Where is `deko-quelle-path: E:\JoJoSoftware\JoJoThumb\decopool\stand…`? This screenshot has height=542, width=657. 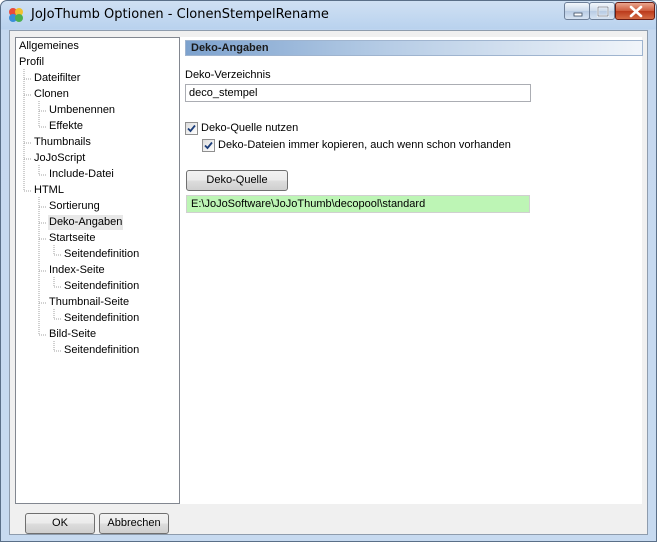
deko-quelle-path: E:\JoJoSoftware\JoJoThumb\decopool\stand… is located at coordinates (358, 204).